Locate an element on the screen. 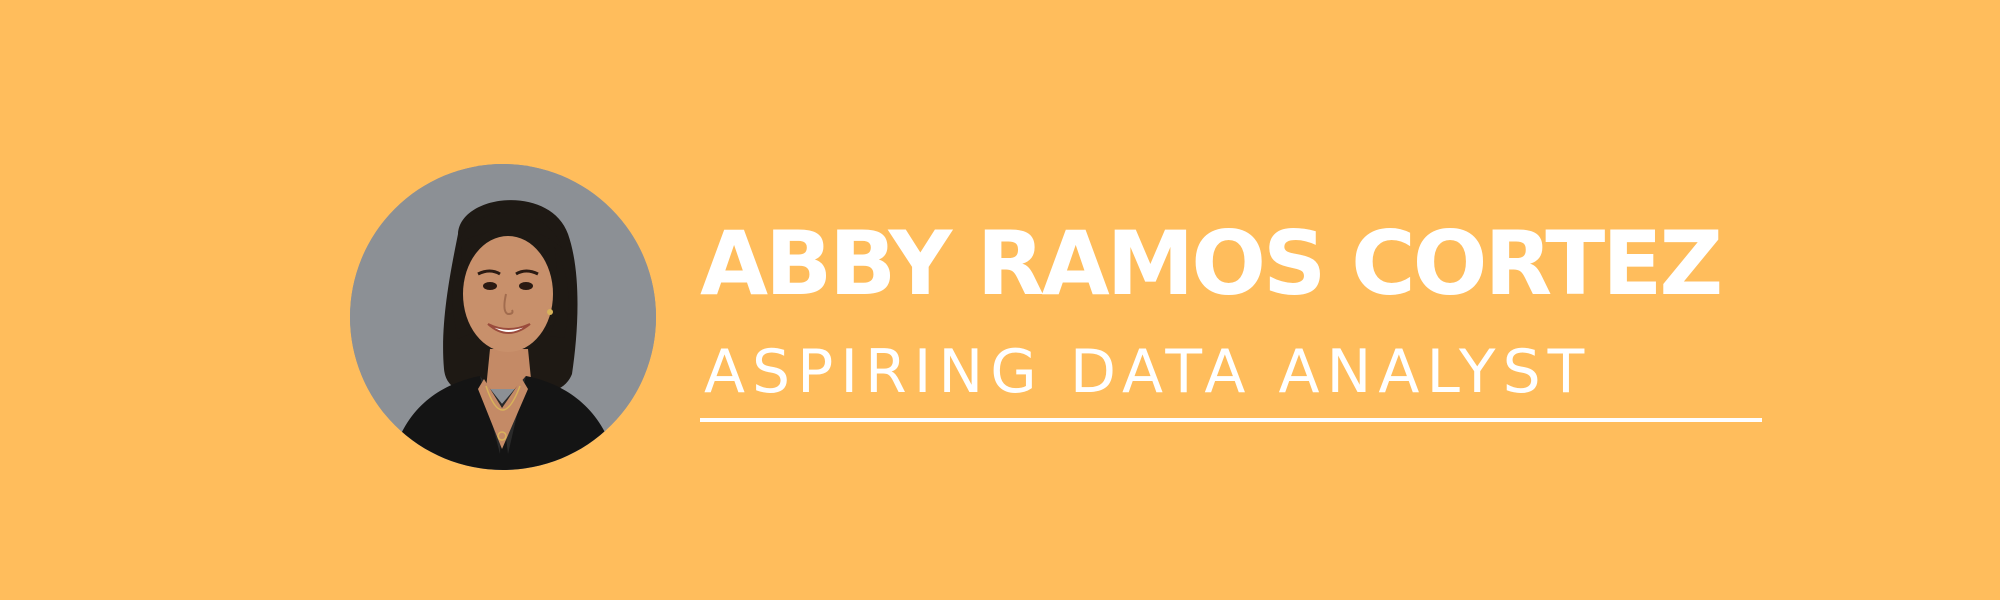  profile-avatar is located at coordinates (503, 317).